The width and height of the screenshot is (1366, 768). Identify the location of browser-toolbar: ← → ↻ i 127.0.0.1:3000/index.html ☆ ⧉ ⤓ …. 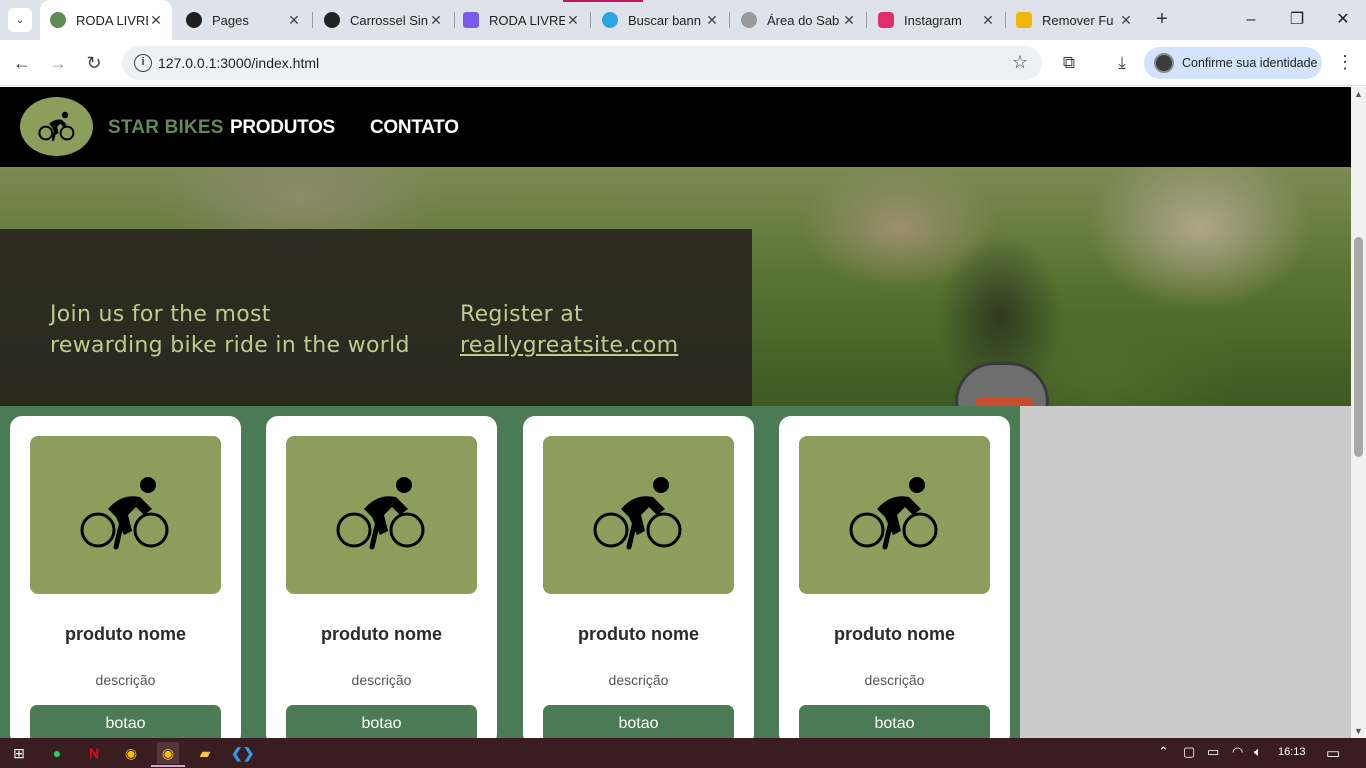
(683, 63).